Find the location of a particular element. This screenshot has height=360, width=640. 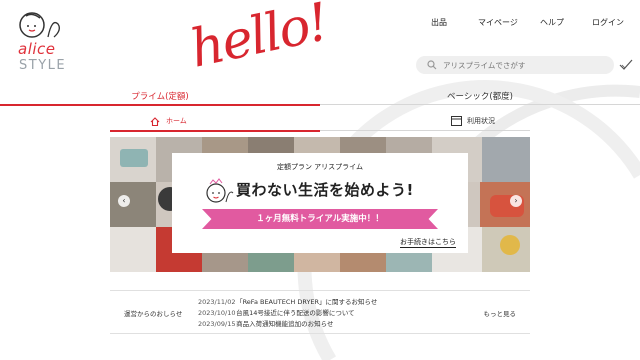

site-logo: alice STYLE is located at coordinates (46, 41).